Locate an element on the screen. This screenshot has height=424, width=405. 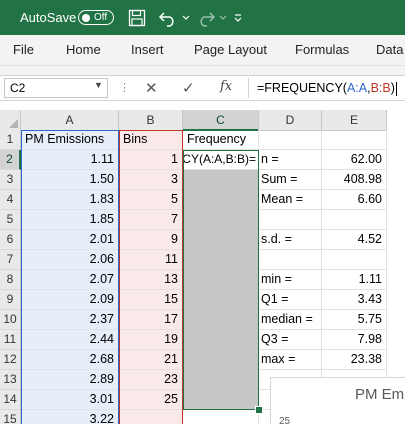
row-header-14: 14 is located at coordinates (10, 400).